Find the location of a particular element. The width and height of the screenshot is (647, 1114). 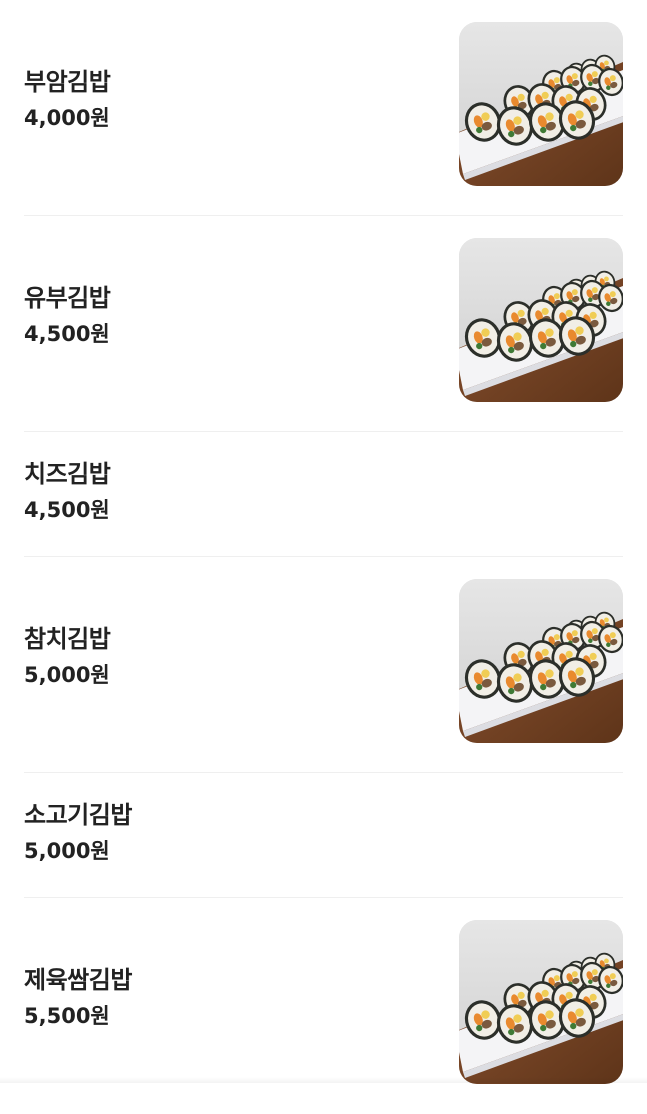

menu-item-name: 치즈김밥 is located at coordinates (67, 474).